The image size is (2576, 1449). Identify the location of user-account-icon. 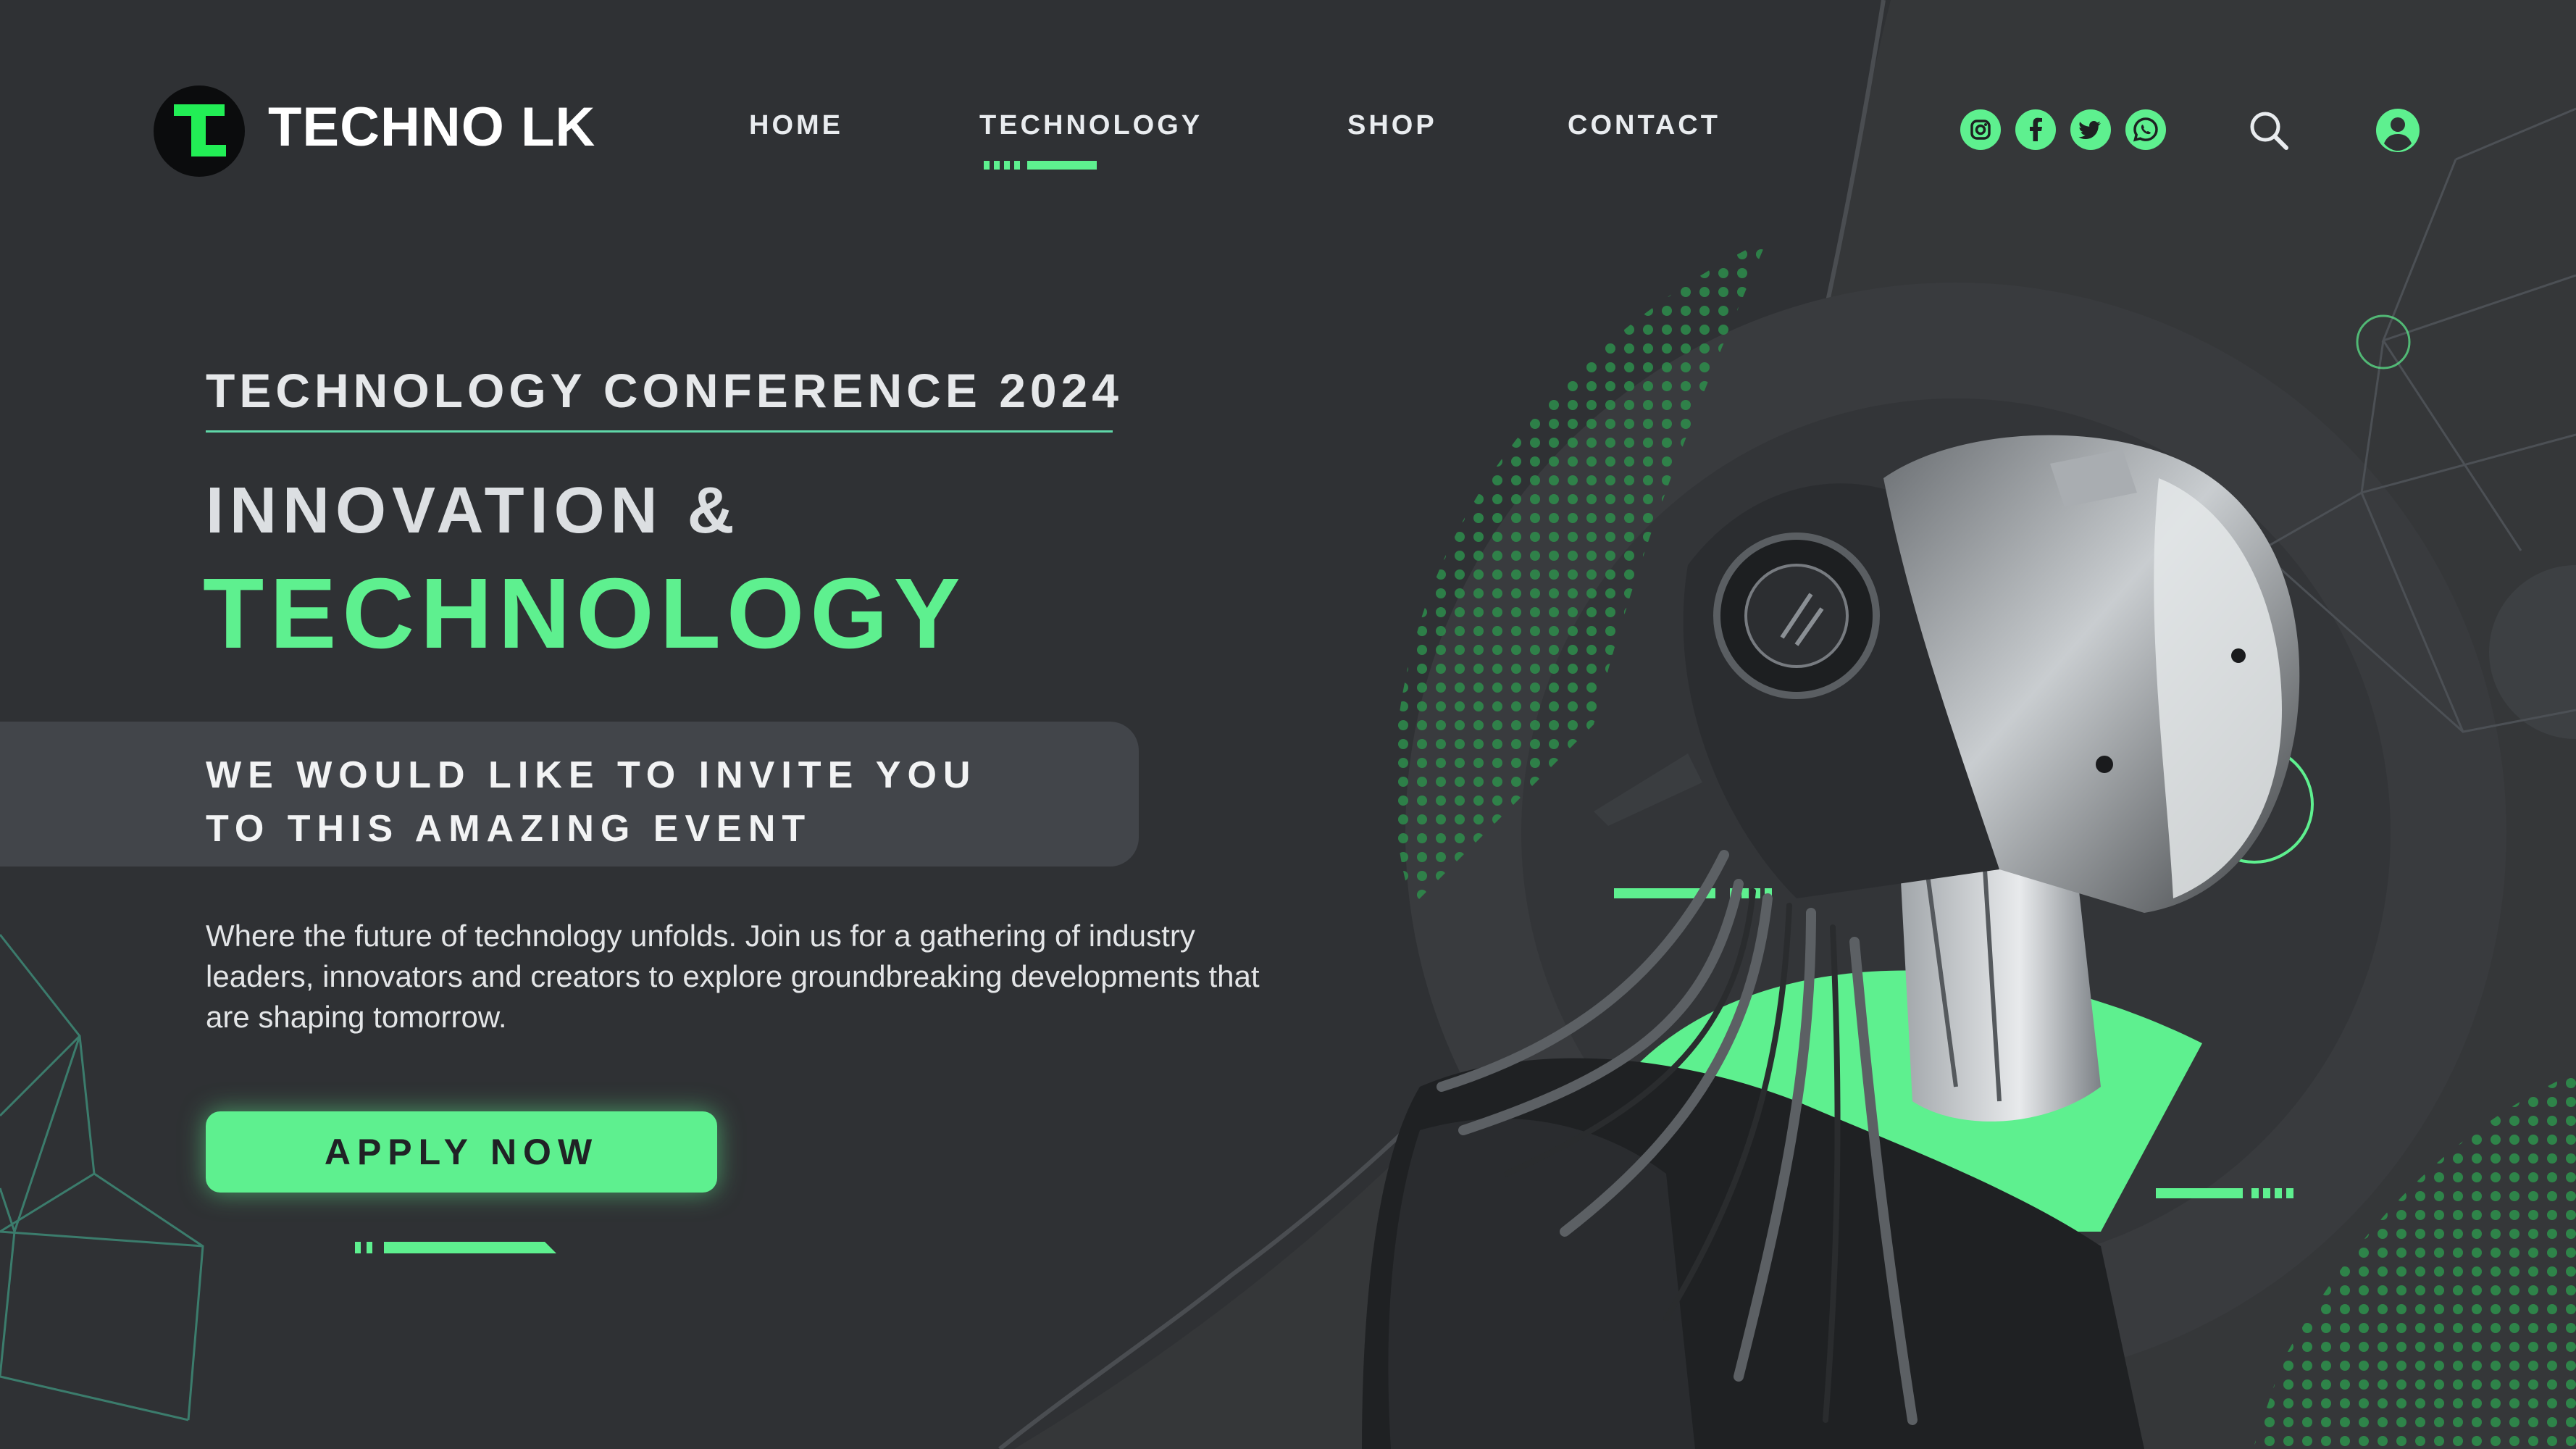
(2398, 130).